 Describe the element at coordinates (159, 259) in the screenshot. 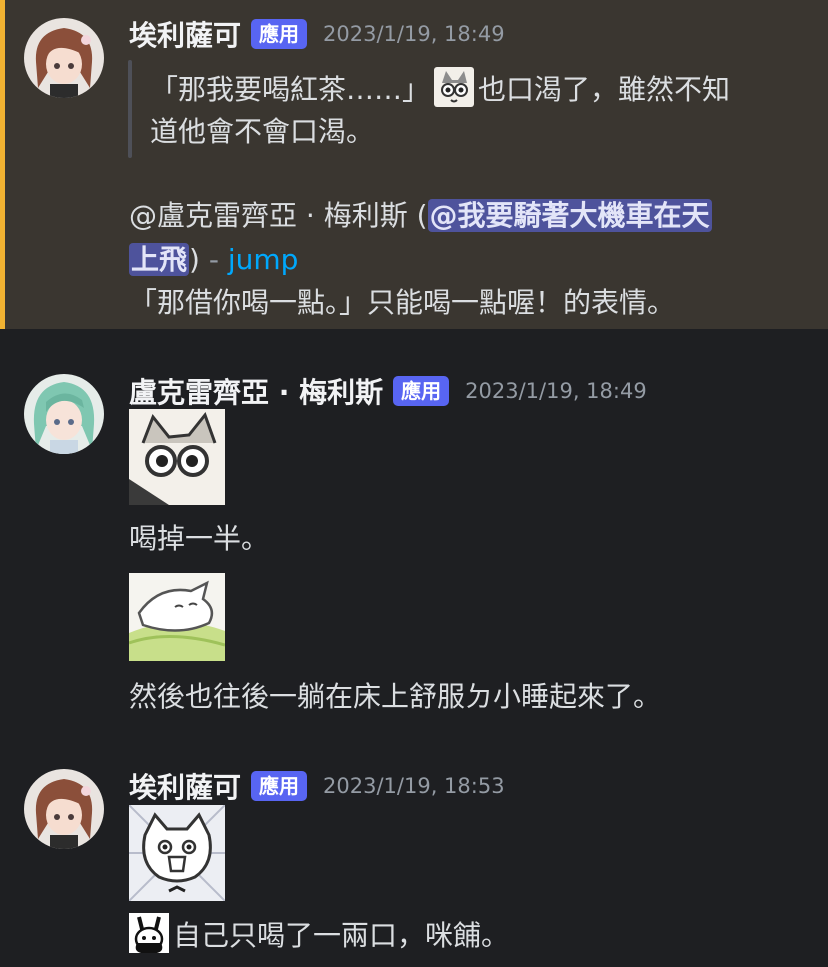

I see `mention: 上飛` at that location.